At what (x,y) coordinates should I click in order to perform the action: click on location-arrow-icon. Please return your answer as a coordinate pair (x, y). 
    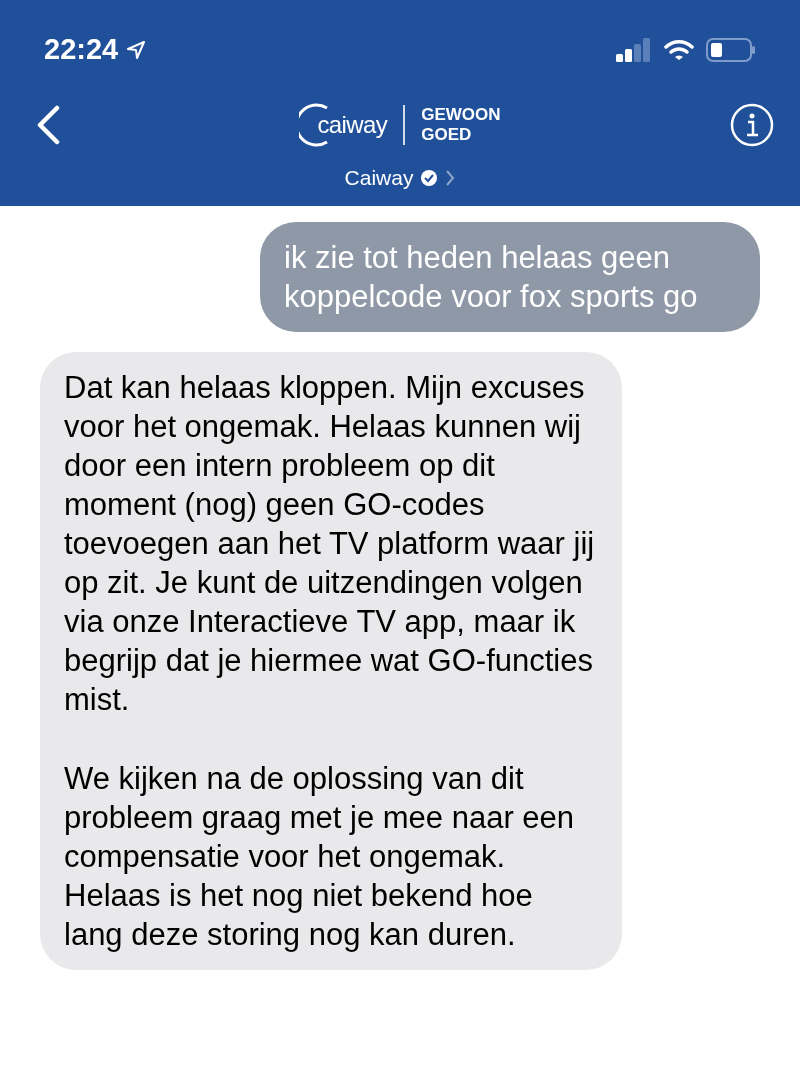
    Looking at the image, I should click on (136, 50).